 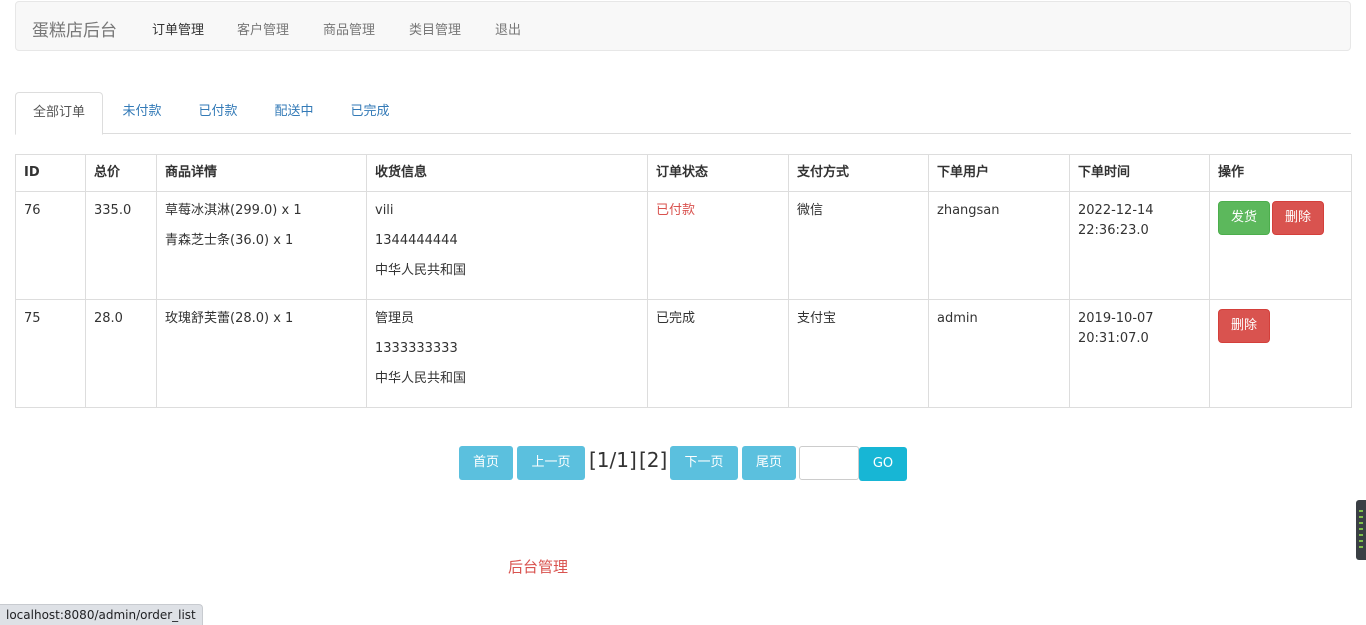 I want to click on order-total: 335.0, so click(x=121, y=245).